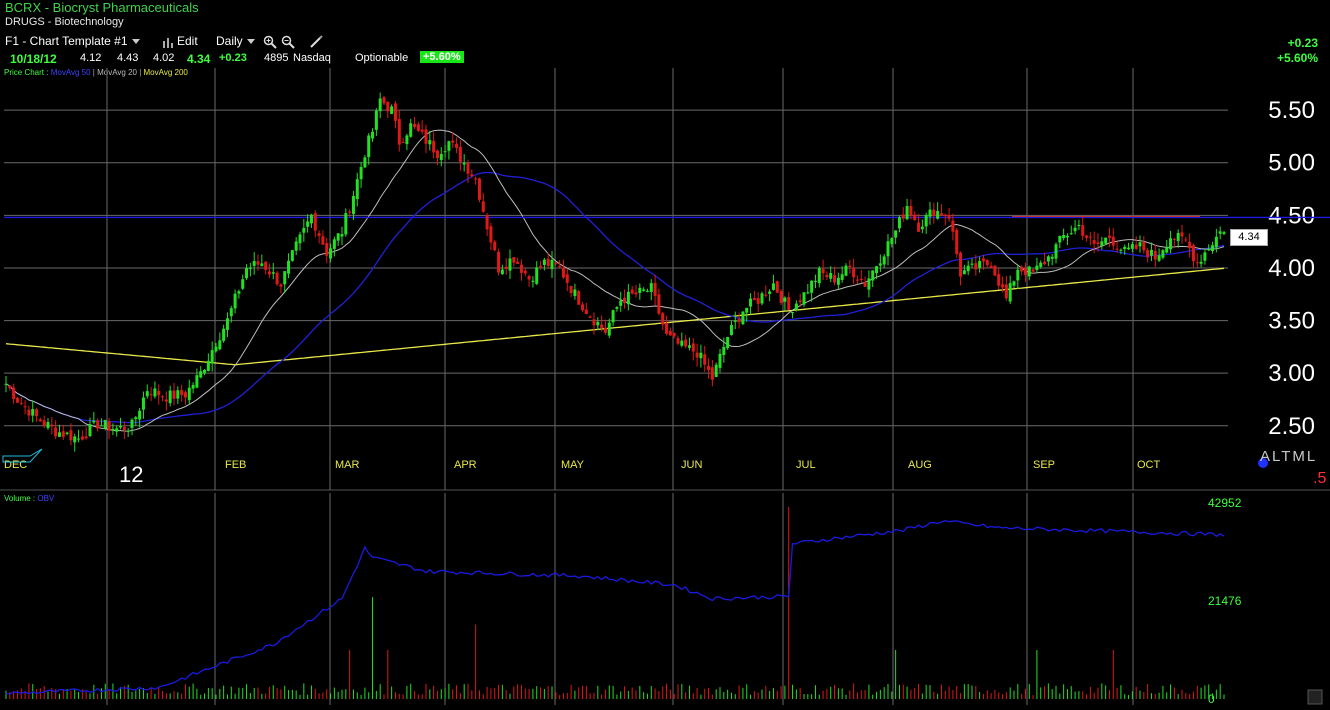  Describe the element at coordinates (1225, 601) in the screenshot. I see `volume-tick-label: 21476` at that location.